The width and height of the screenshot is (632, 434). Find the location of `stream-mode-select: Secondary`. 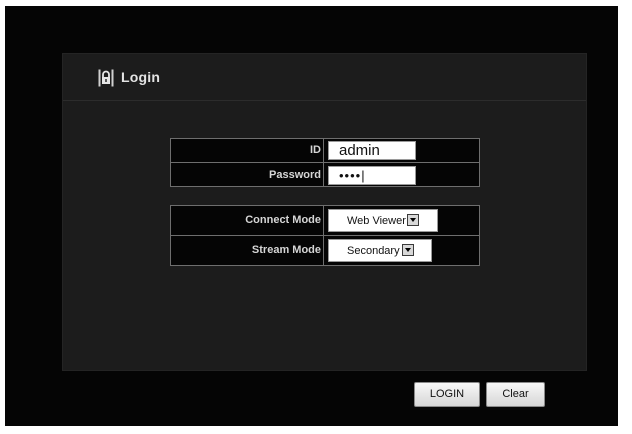

stream-mode-select: Secondary is located at coordinates (380, 250).